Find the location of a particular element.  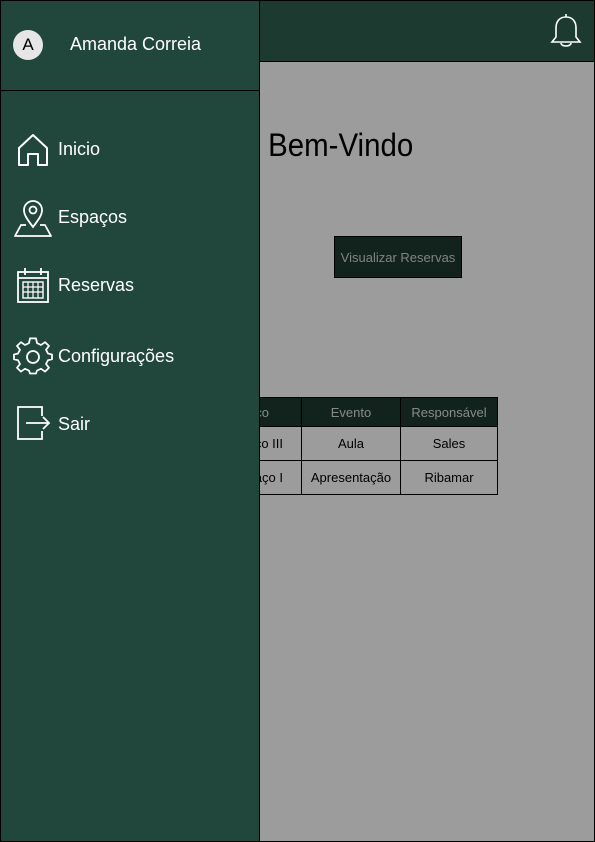

avatar: A is located at coordinates (28, 45).